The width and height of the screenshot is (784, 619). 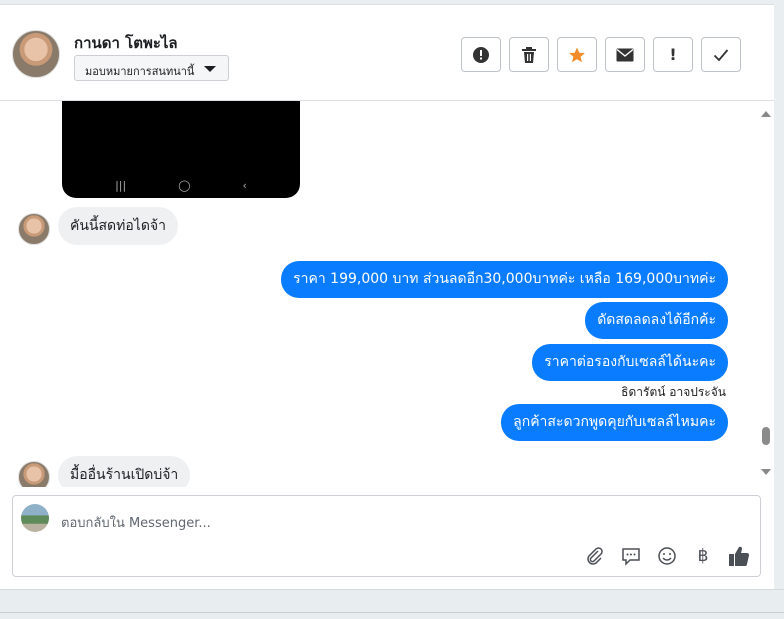 I want to click on mark-important-button: !, so click(x=673, y=54).